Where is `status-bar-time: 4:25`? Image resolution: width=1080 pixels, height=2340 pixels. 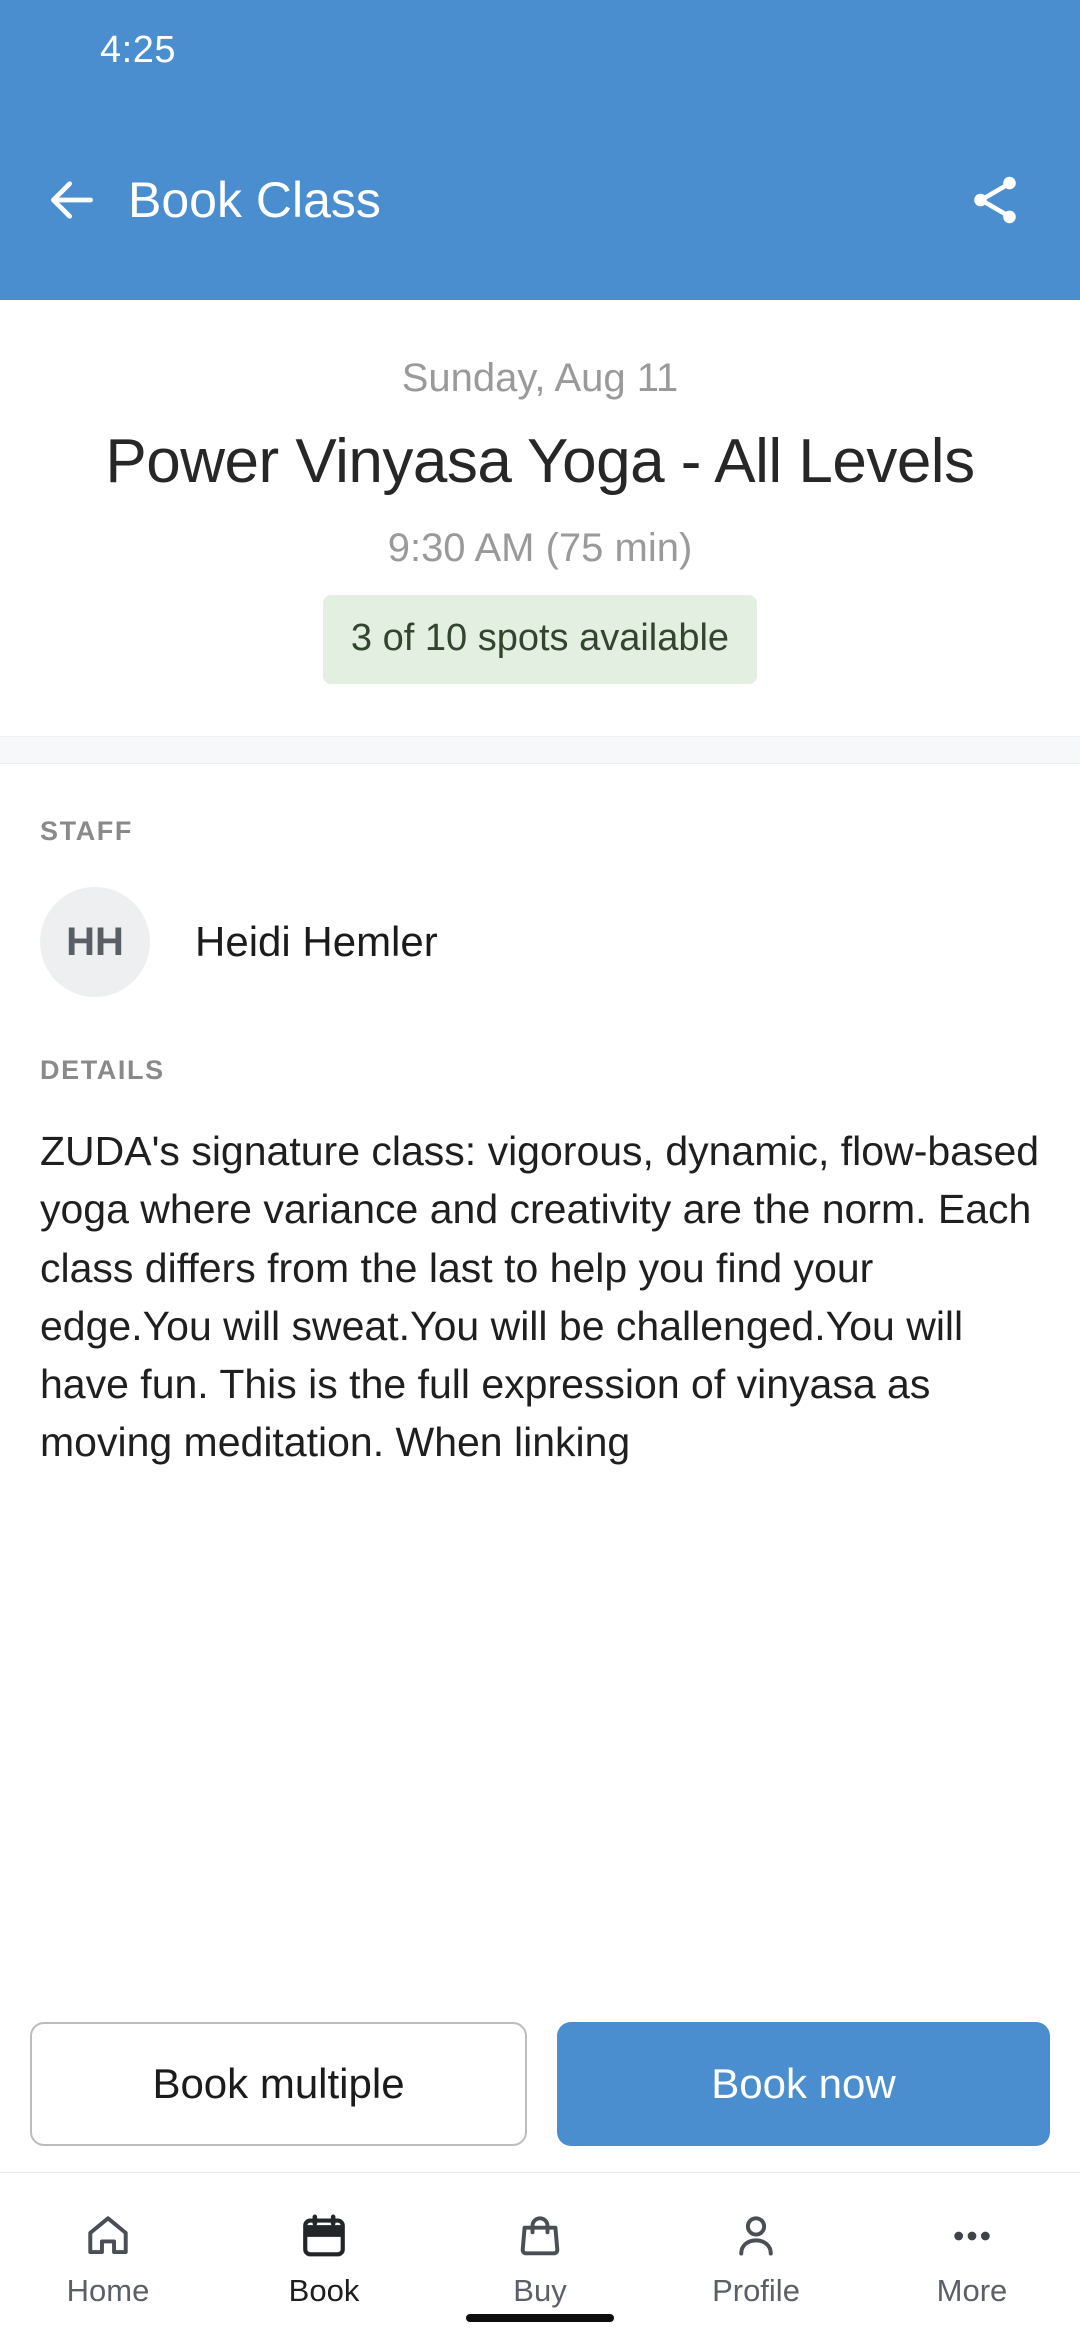
status-bar-time: 4:25 is located at coordinates (138, 49).